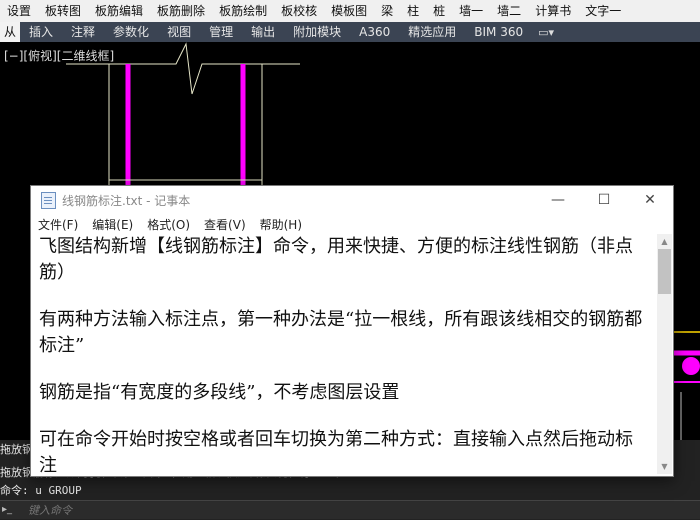  What do you see at coordinates (179, 32) in the screenshot?
I see `tab-view: 视图` at bounding box center [179, 32].